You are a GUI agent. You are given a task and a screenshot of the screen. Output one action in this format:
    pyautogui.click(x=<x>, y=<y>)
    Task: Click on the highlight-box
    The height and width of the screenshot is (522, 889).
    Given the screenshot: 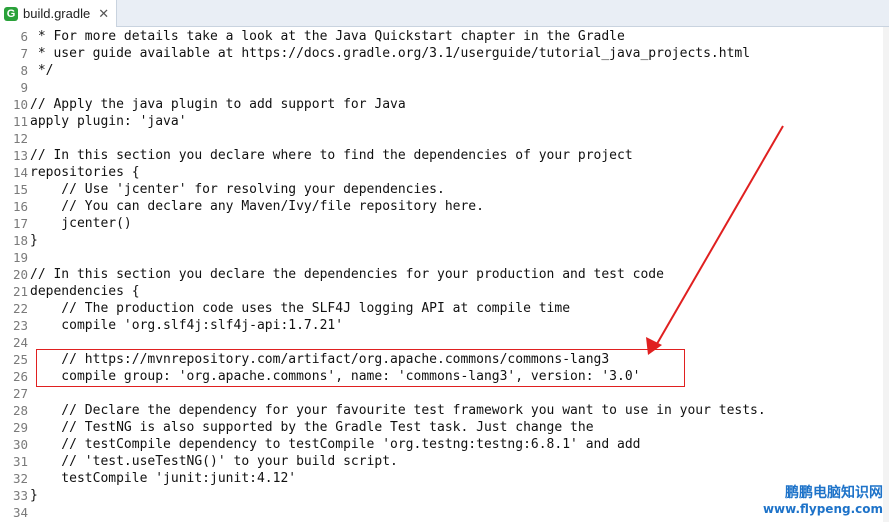 What is the action you would take?
    pyautogui.click(x=360, y=368)
    